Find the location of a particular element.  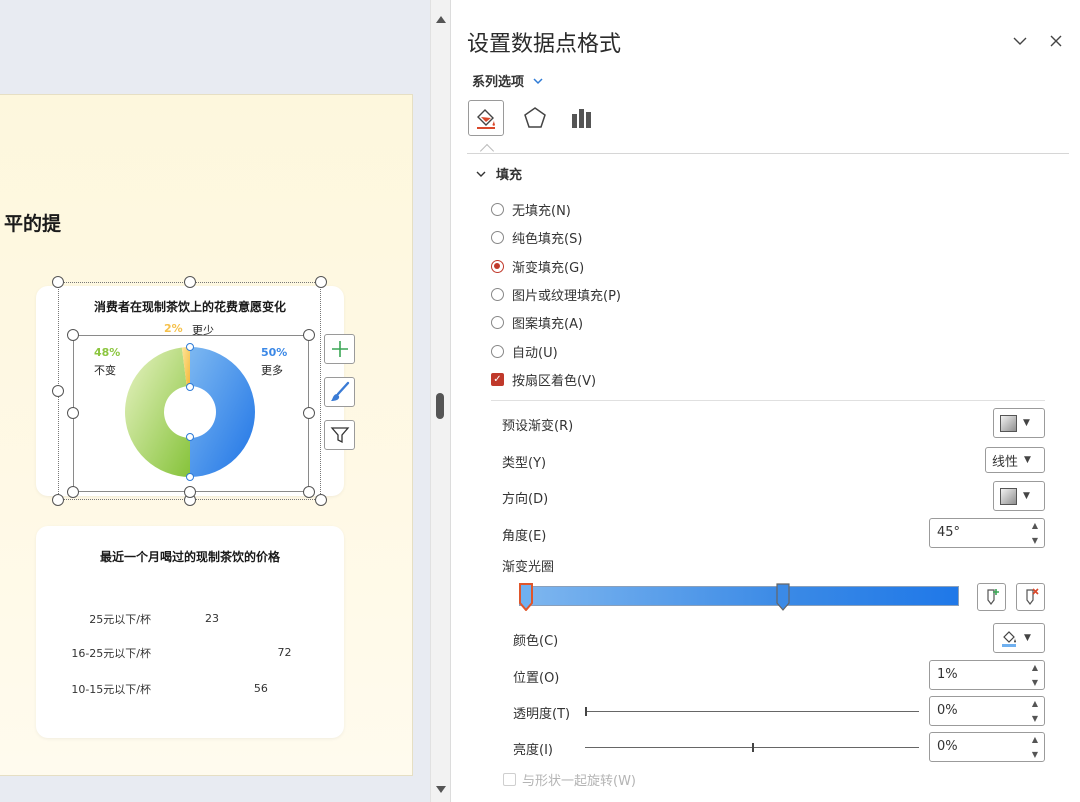

chevron-down-icon: ▼ is located at coordinates (1027, 638).